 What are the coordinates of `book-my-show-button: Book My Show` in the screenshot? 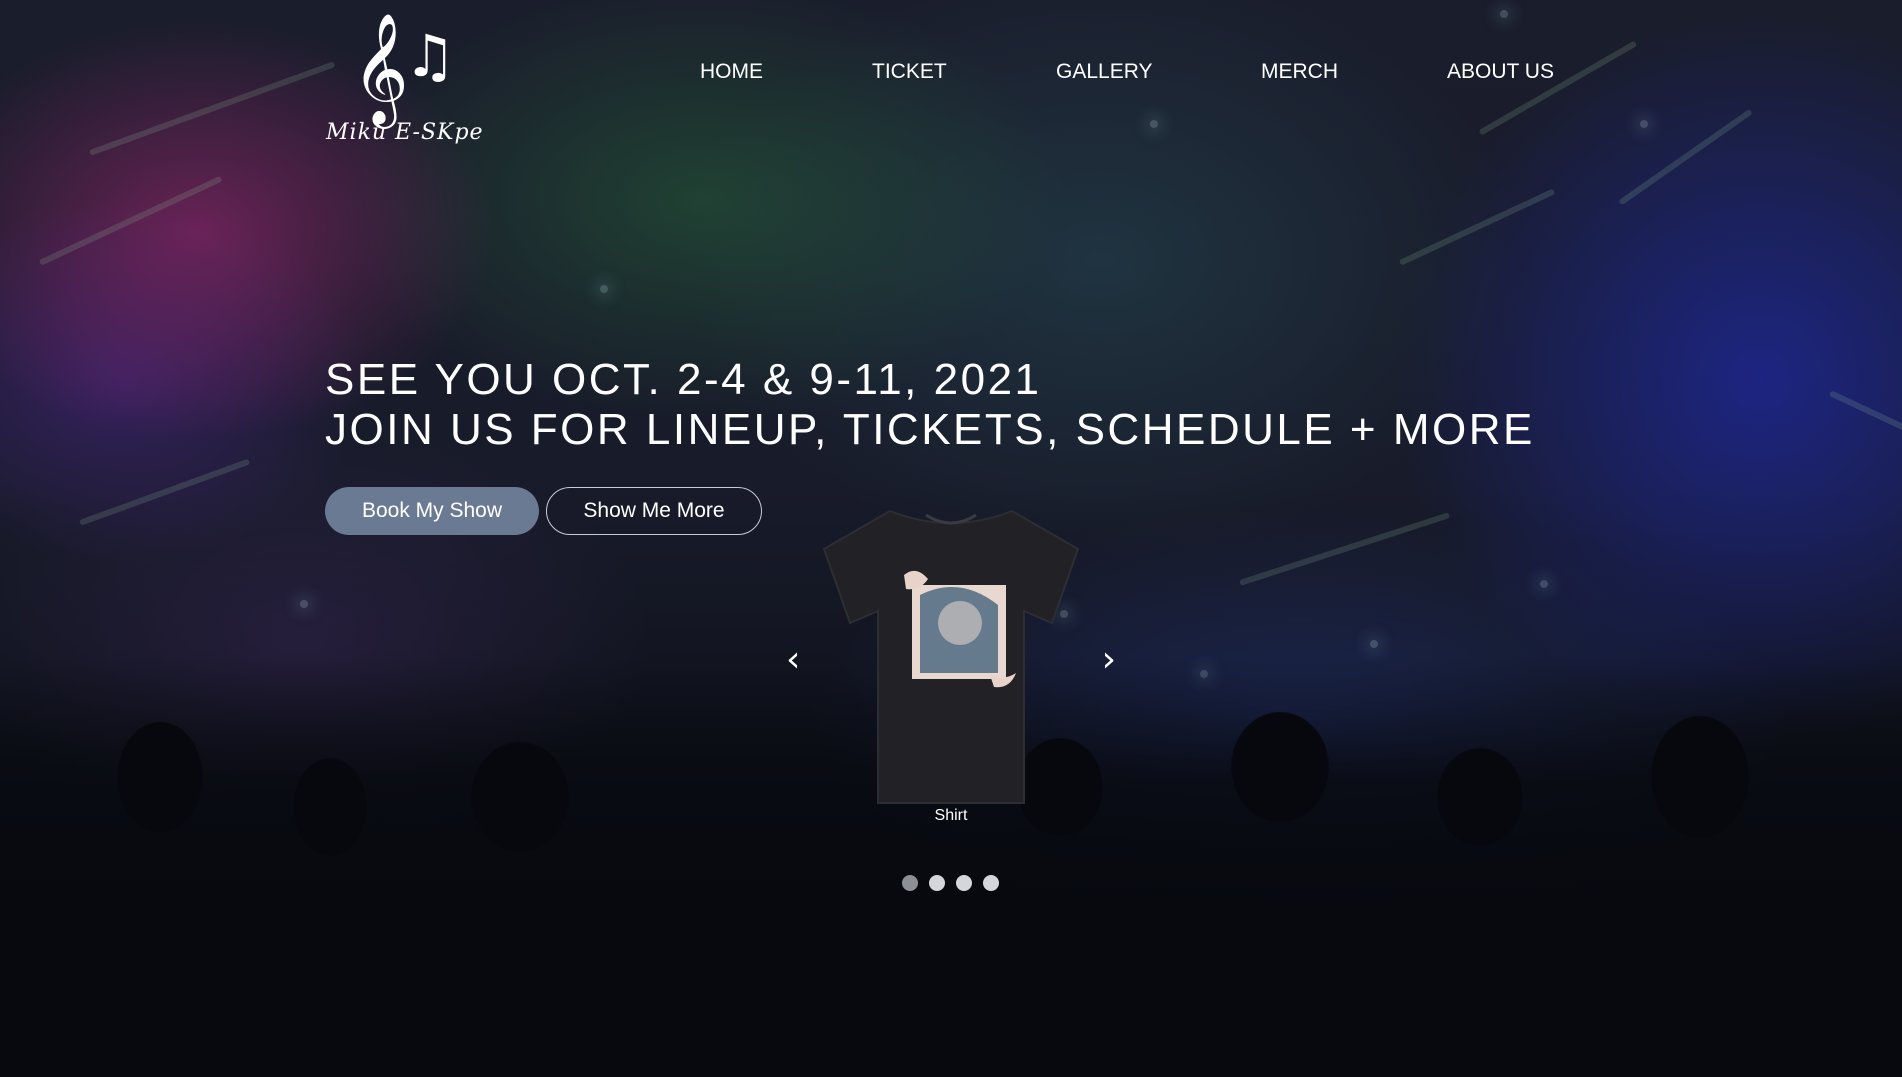 It's located at (432, 511).